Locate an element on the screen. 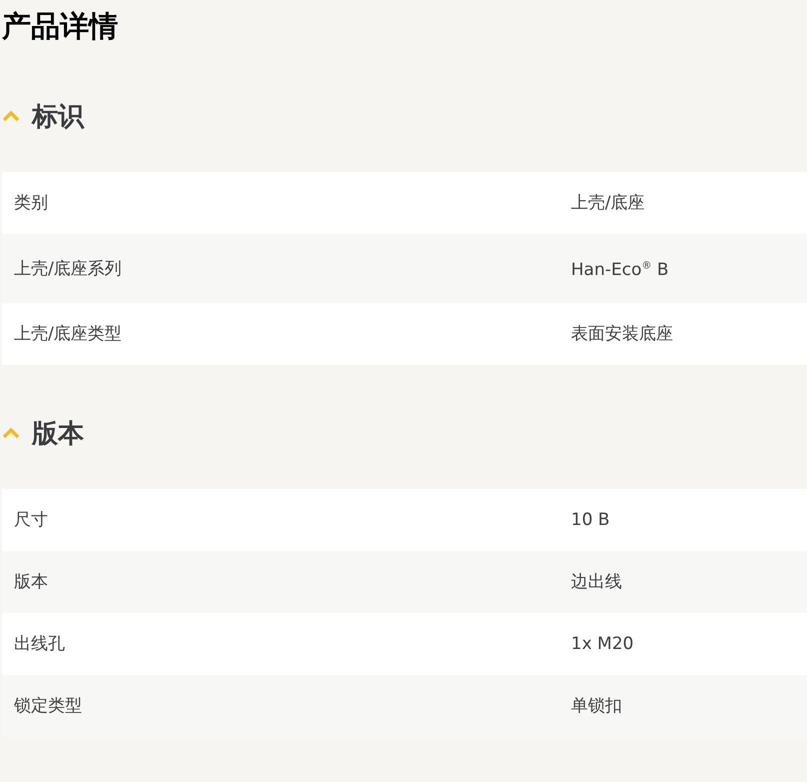  property-value: 上壳/底座 is located at coordinates (608, 203).